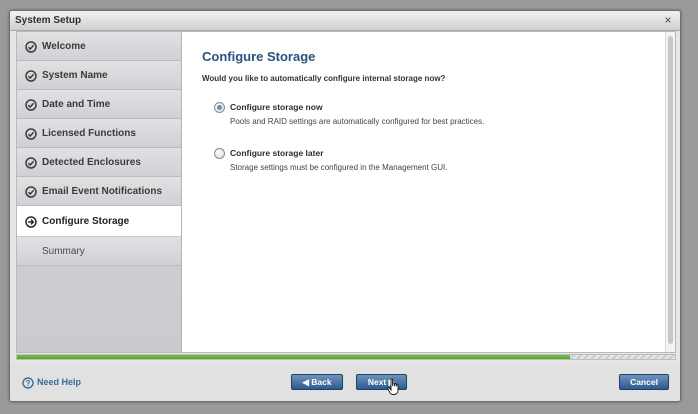 The image size is (698, 414). What do you see at coordinates (99, 46) in the screenshot?
I see `step-welcome: Welcome` at bounding box center [99, 46].